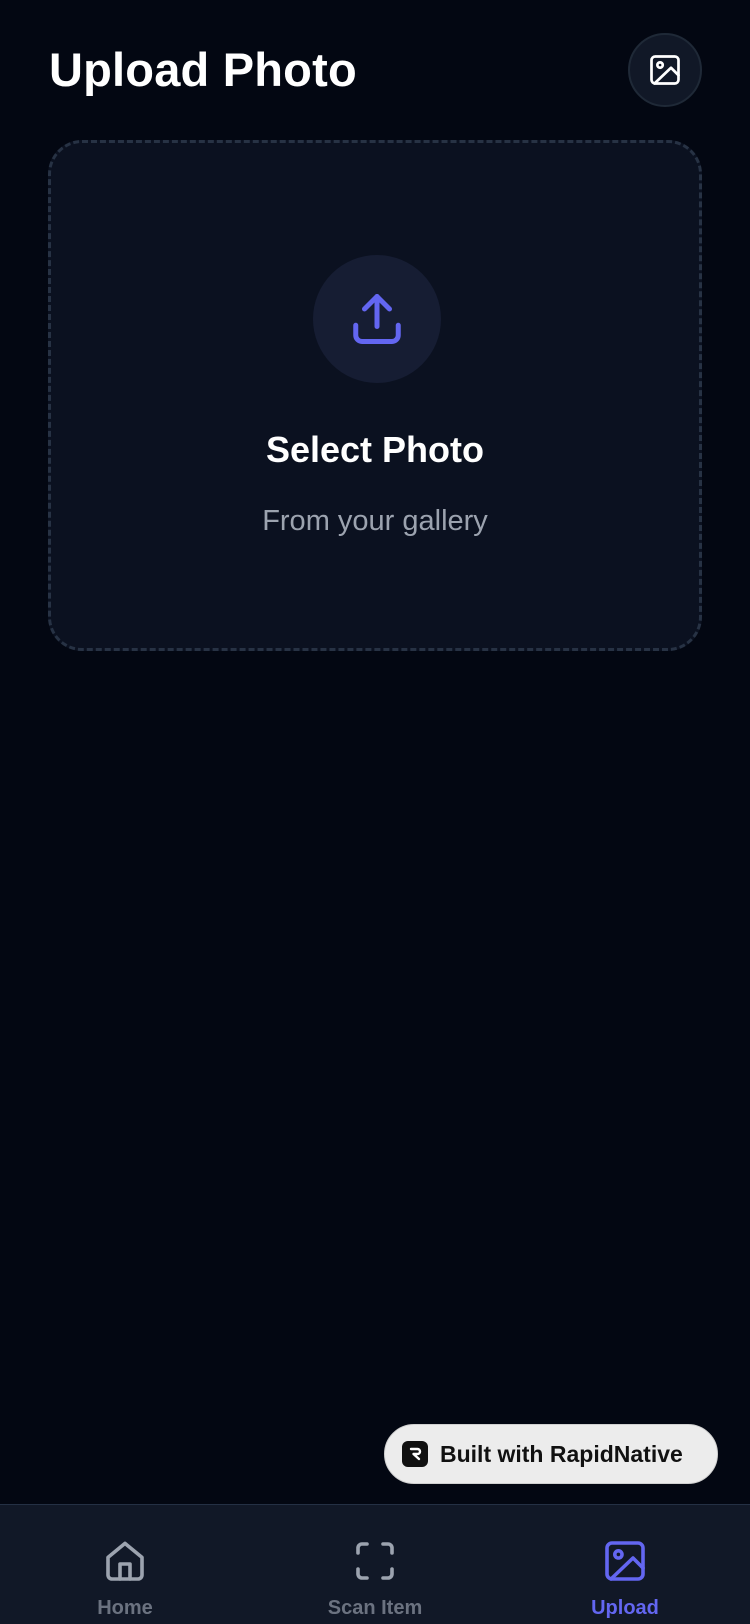 This screenshot has width=750, height=1624. I want to click on gallery-button, so click(665, 70).